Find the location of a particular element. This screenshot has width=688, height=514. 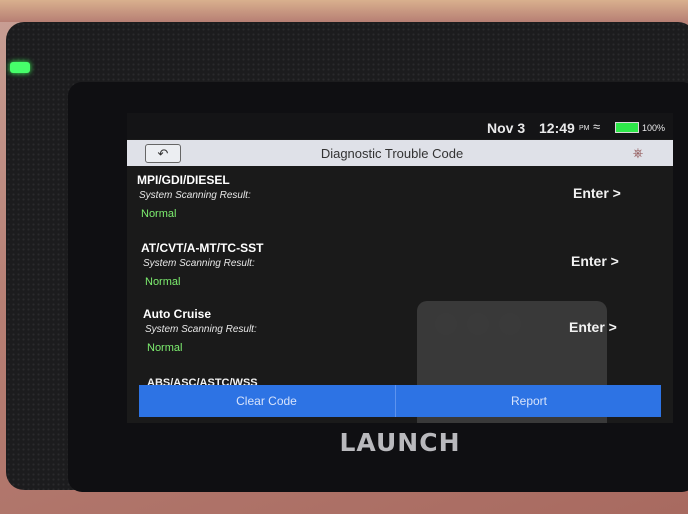

brand-logo: LAUNCH is located at coordinates (400, 442).